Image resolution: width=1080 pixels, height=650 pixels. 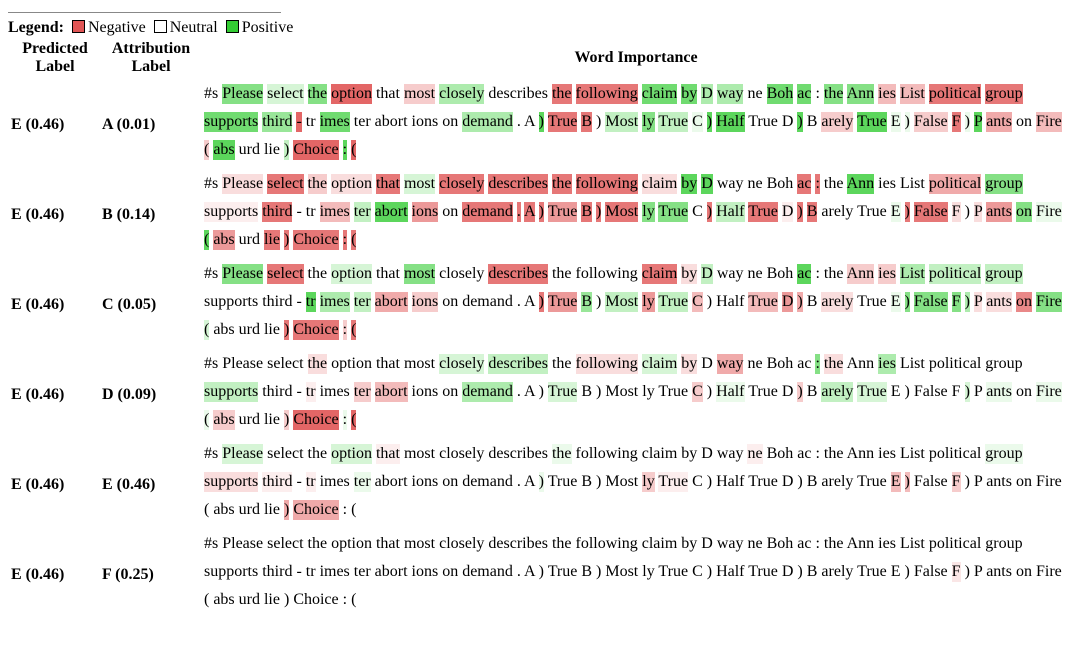 I want to click on word-token: A, so click(x=529, y=301).